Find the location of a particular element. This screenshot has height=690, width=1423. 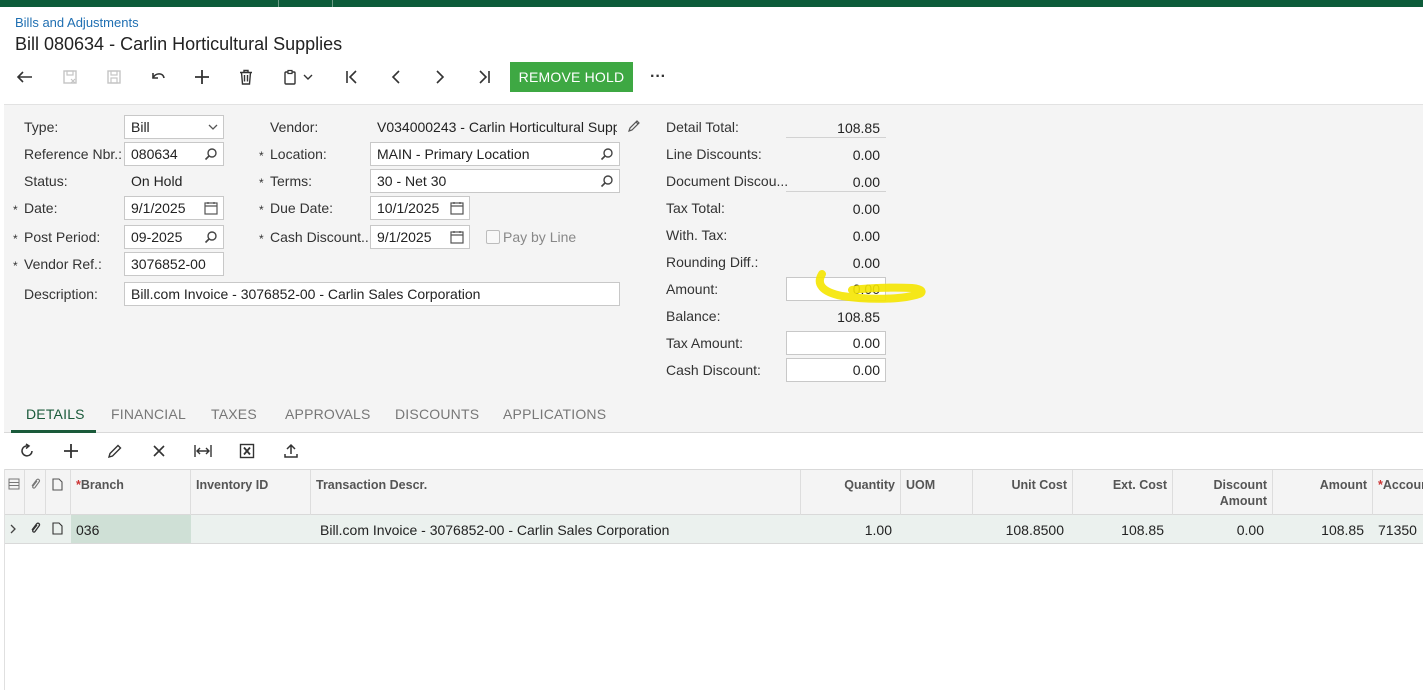

tab-taxes: TAXES is located at coordinates (234, 414).